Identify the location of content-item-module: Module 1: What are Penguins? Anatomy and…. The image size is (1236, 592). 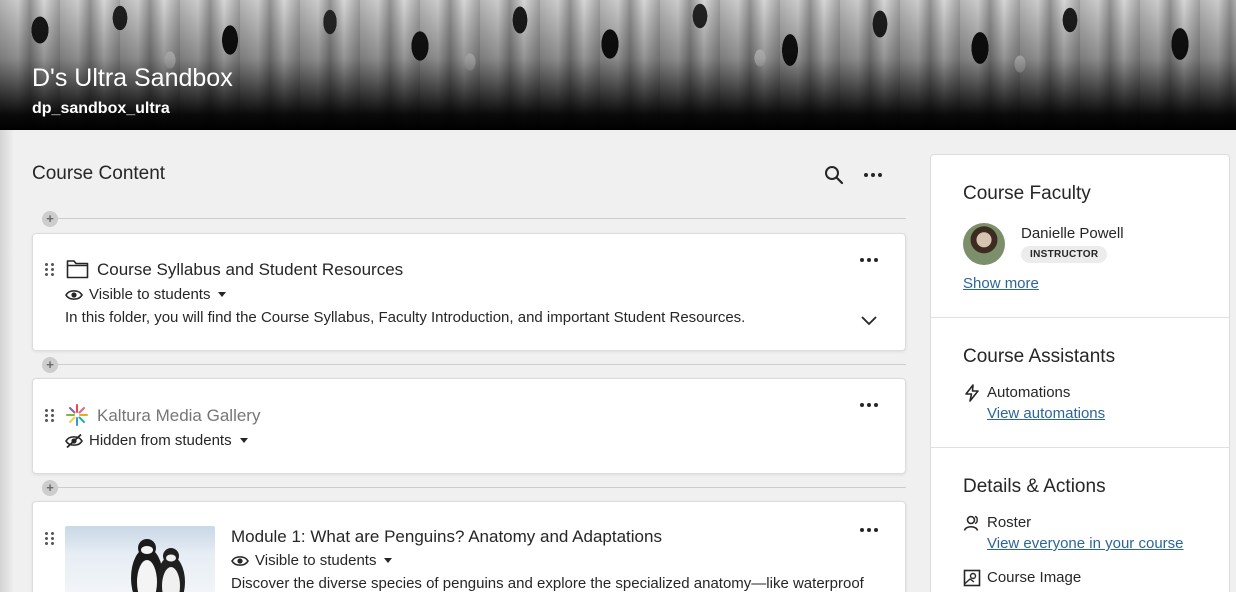
(469, 546).